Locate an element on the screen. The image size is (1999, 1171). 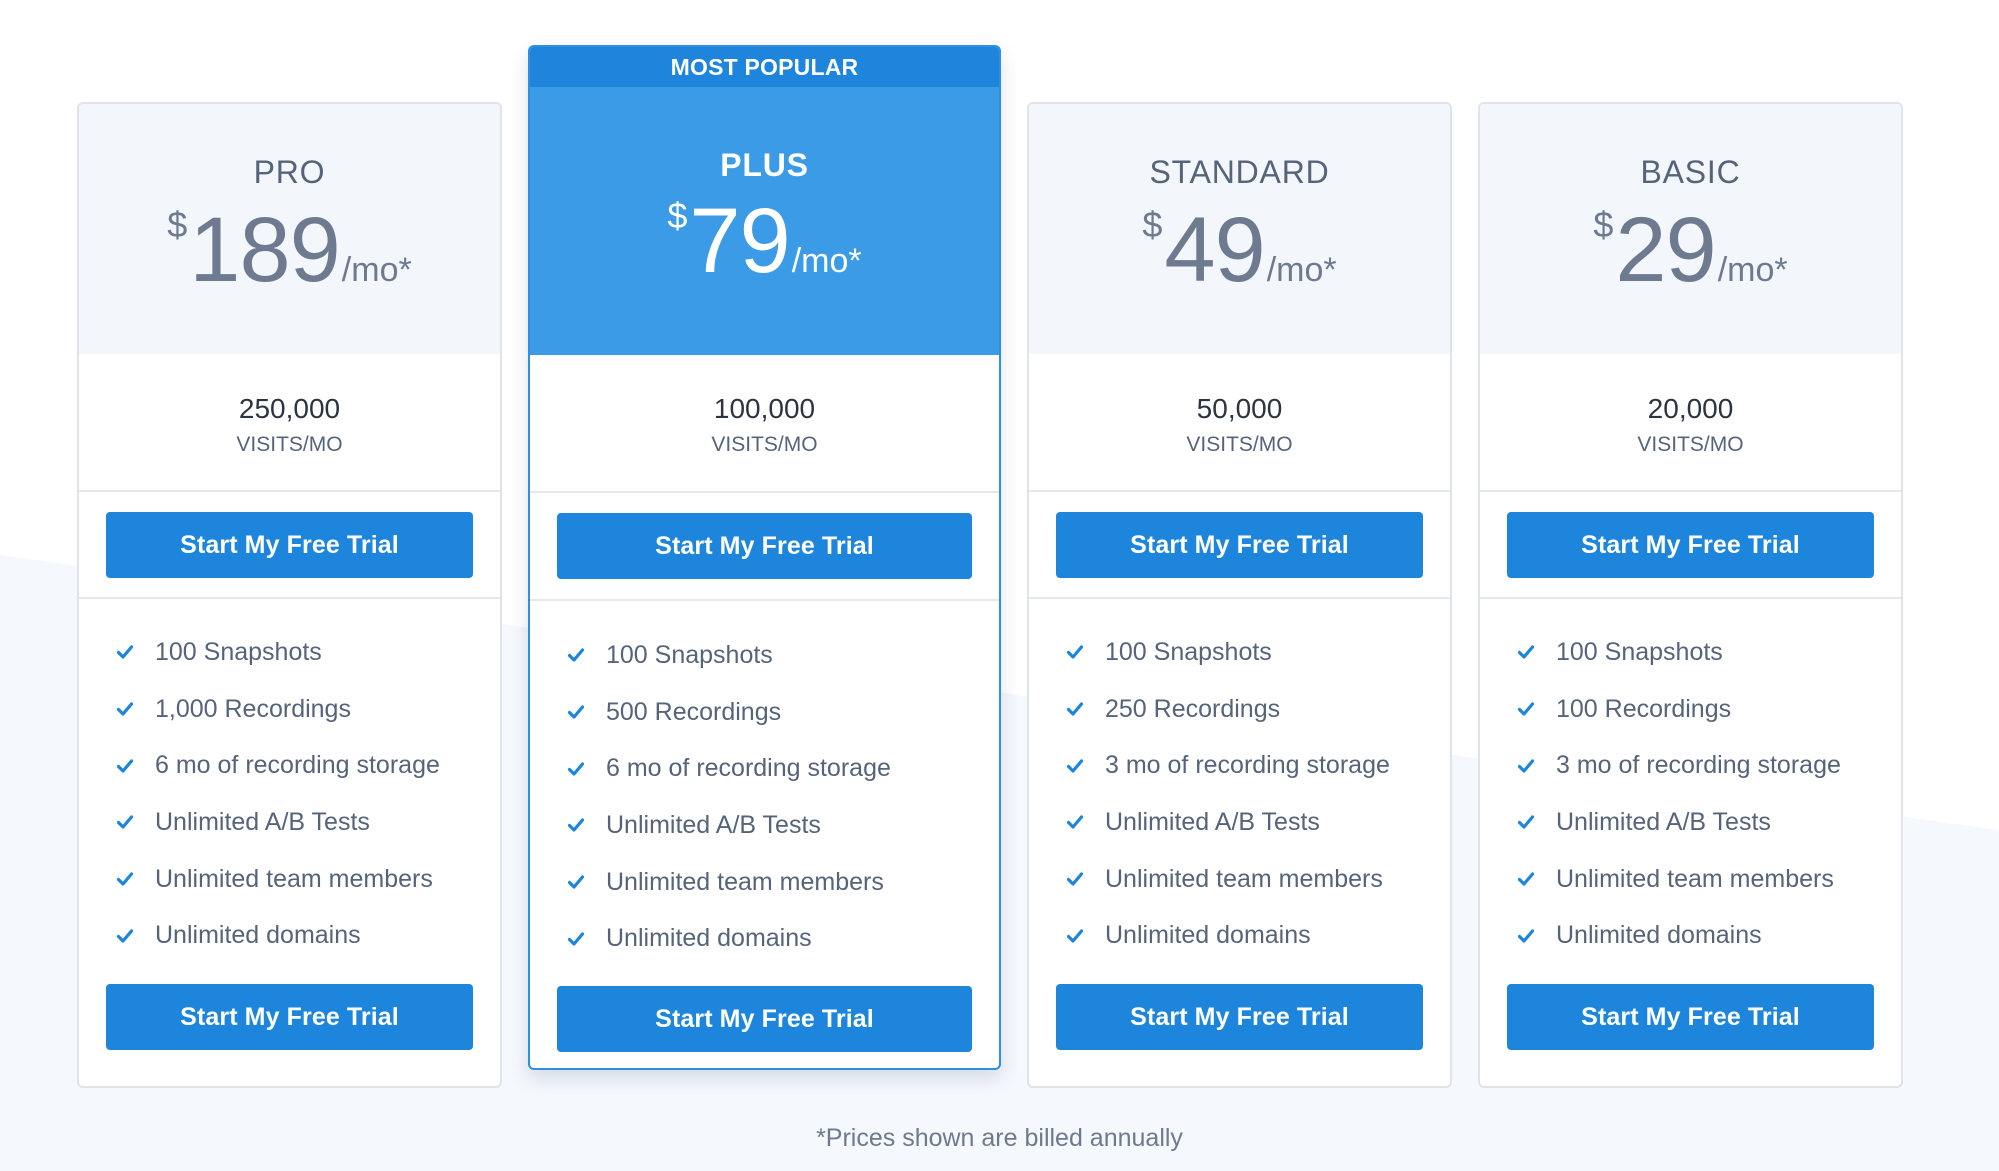
plan-header: PRO $189/mo* is located at coordinates (289, 229).